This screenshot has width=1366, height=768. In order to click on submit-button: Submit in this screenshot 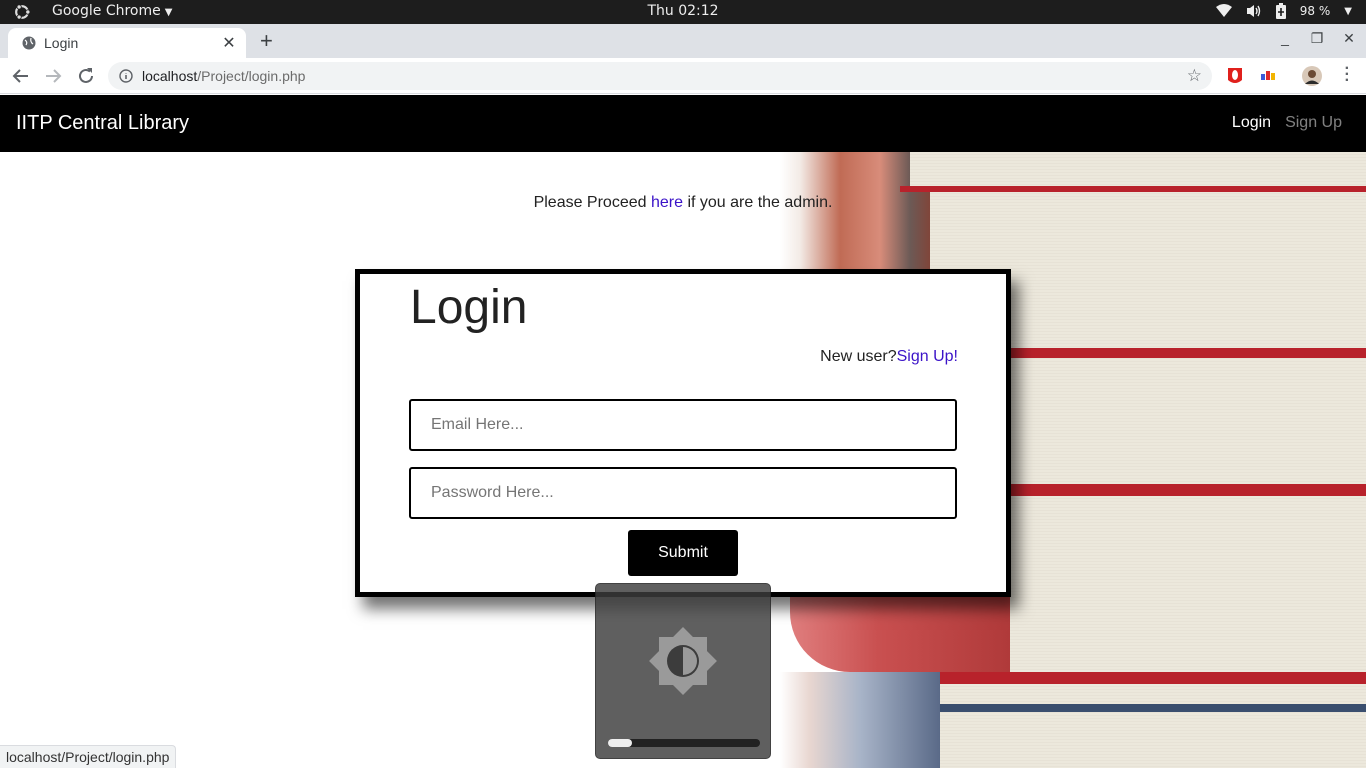, I will do `click(683, 553)`.